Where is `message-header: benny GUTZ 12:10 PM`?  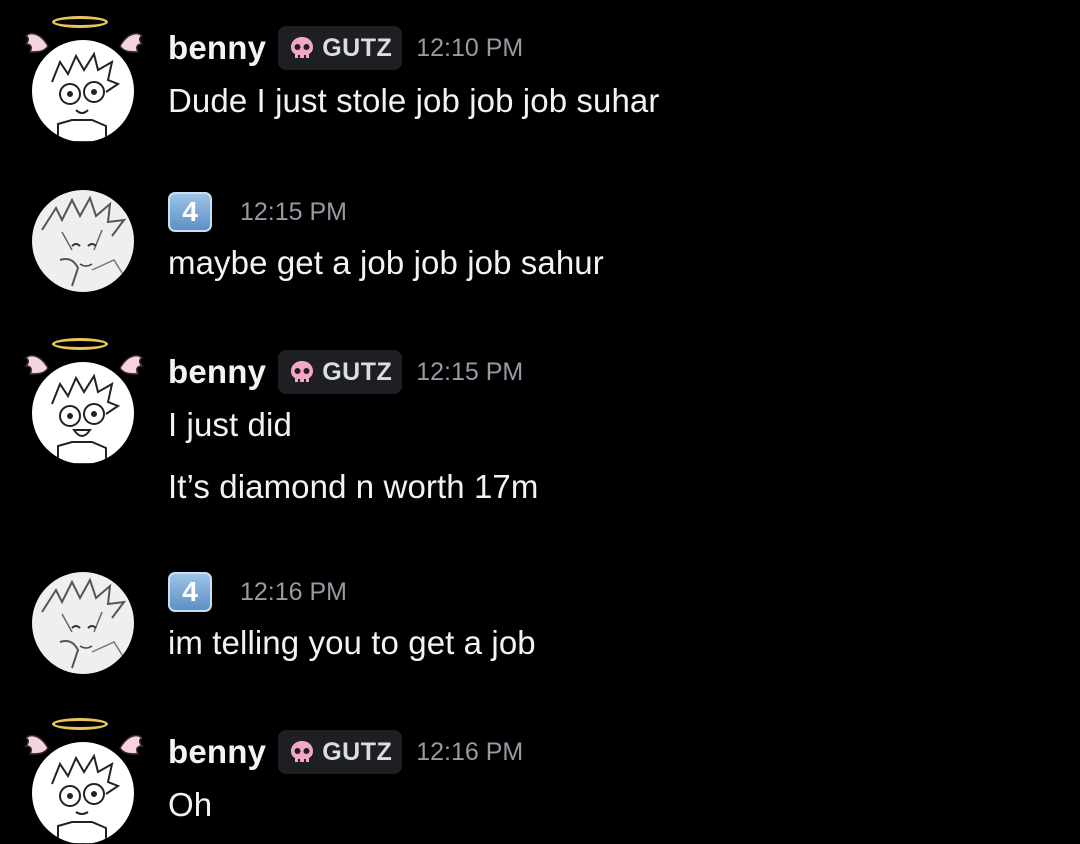 message-header: benny GUTZ 12:10 PM is located at coordinates (345, 48).